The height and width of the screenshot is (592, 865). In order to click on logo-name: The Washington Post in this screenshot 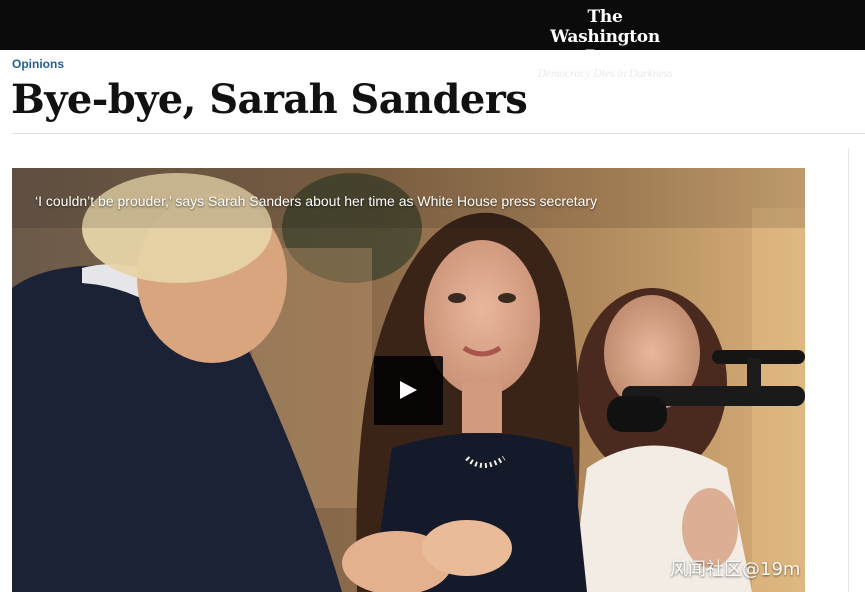, I will do `click(605, 37)`.